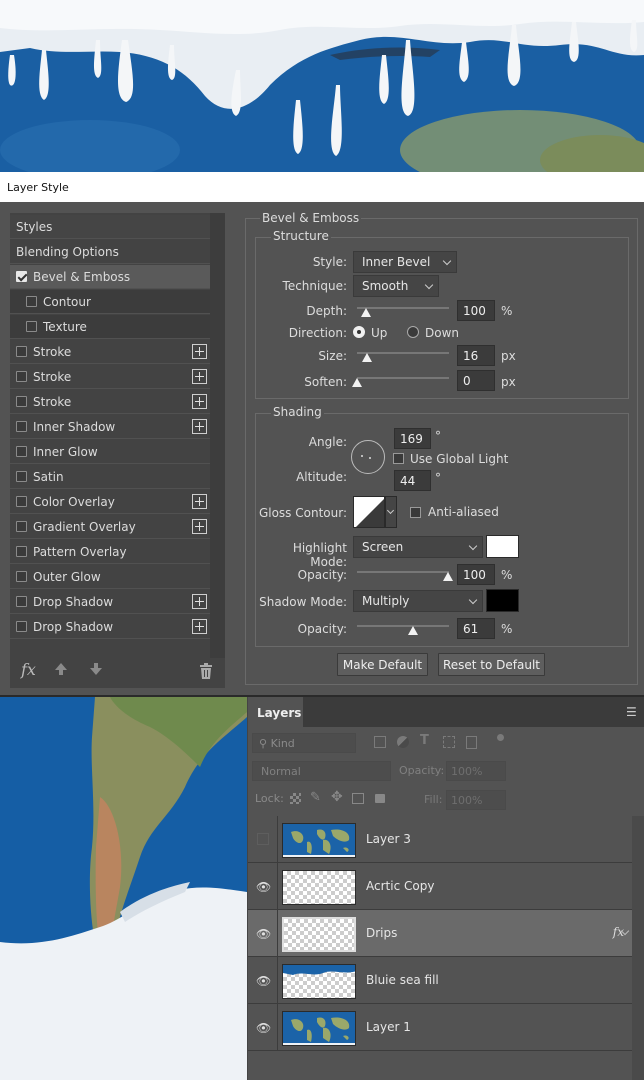 The image size is (644, 1080). I want to click on highlight-opacity-track, so click(403, 572).